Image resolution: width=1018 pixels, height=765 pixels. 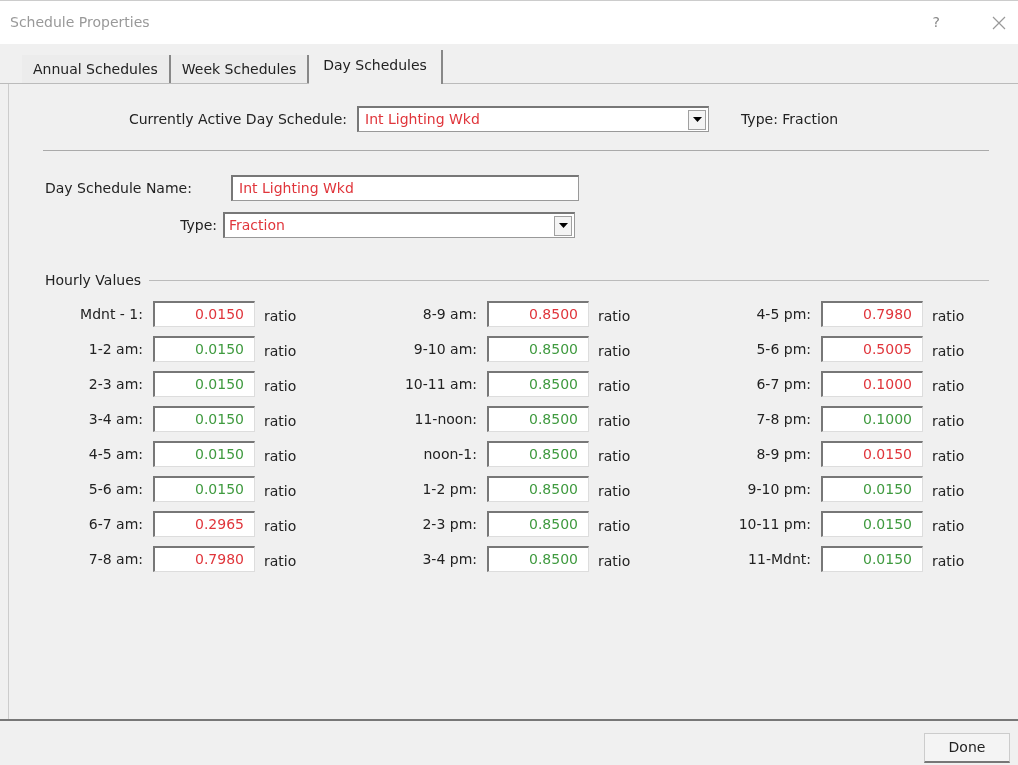 I want to click on hour-label: 2-3 am:, so click(x=115, y=384).